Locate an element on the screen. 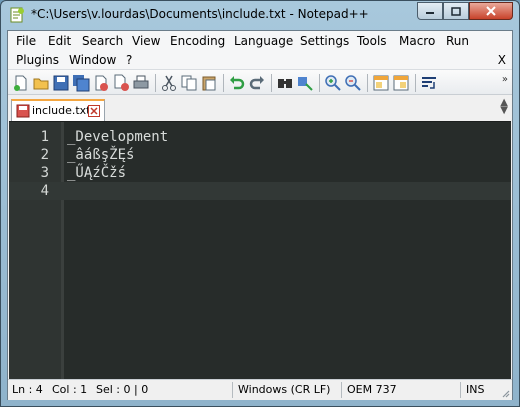 The width and height of the screenshot is (520, 407). redo-icon is located at coordinates (257, 83).